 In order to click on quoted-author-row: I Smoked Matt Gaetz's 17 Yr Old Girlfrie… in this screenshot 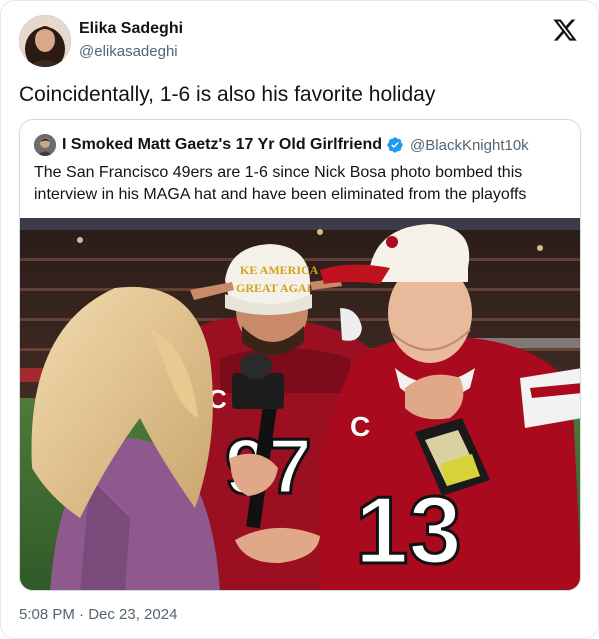, I will do `click(281, 145)`.